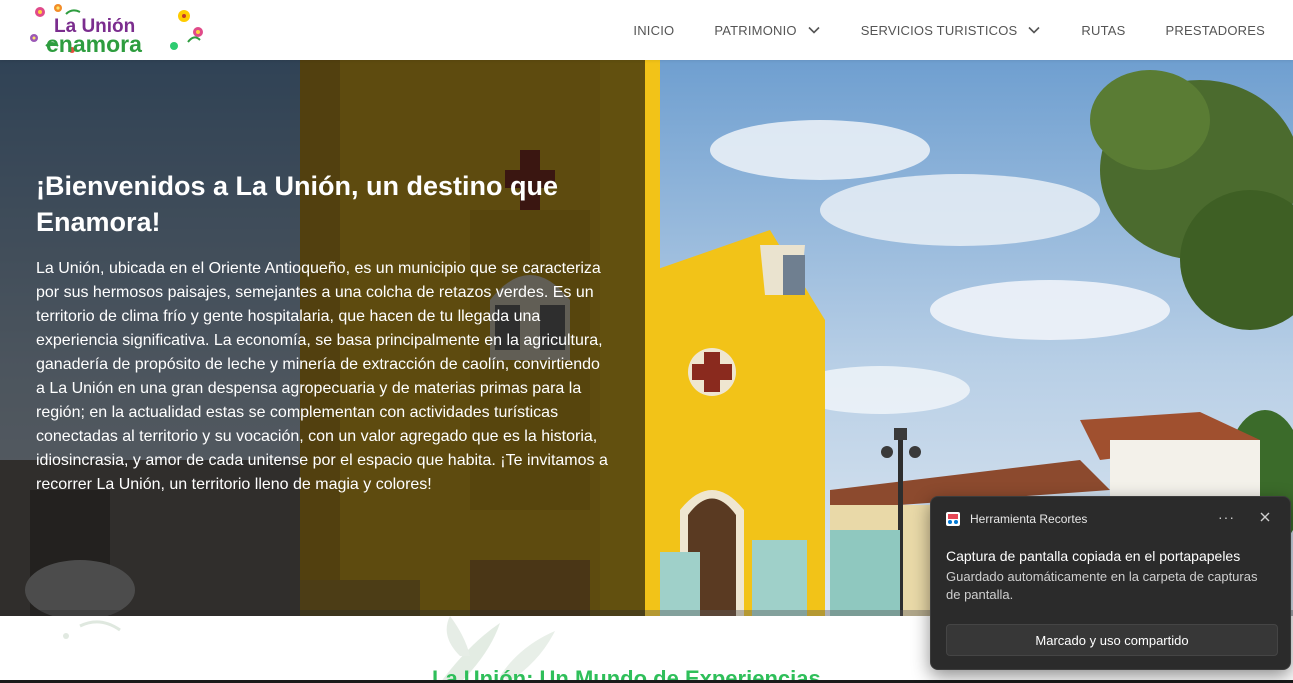  What do you see at coordinates (118, 29) in the screenshot?
I see `site-logo: La Unión enamora` at bounding box center [118, 29].